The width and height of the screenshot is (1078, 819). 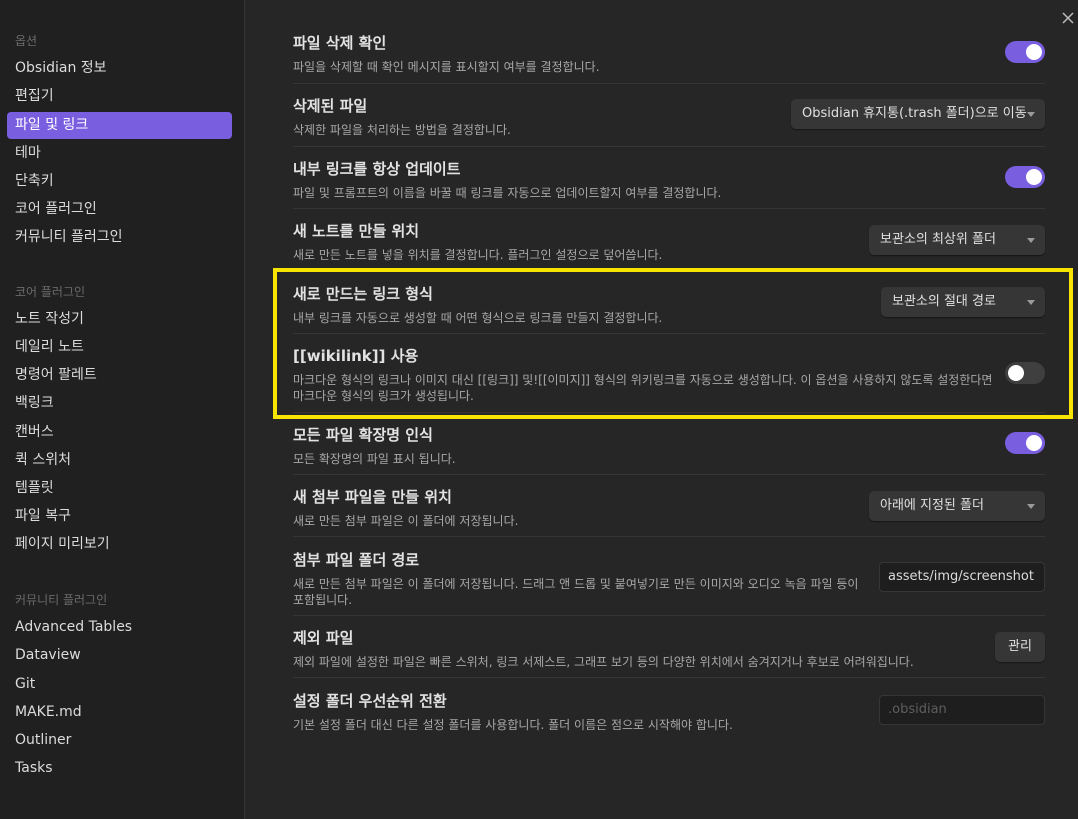 What do you see at coordinates (119, 712) in the screenshot?
I see `sidebar-item-make-md: MAKE.md` at bounding box center [119, 712].